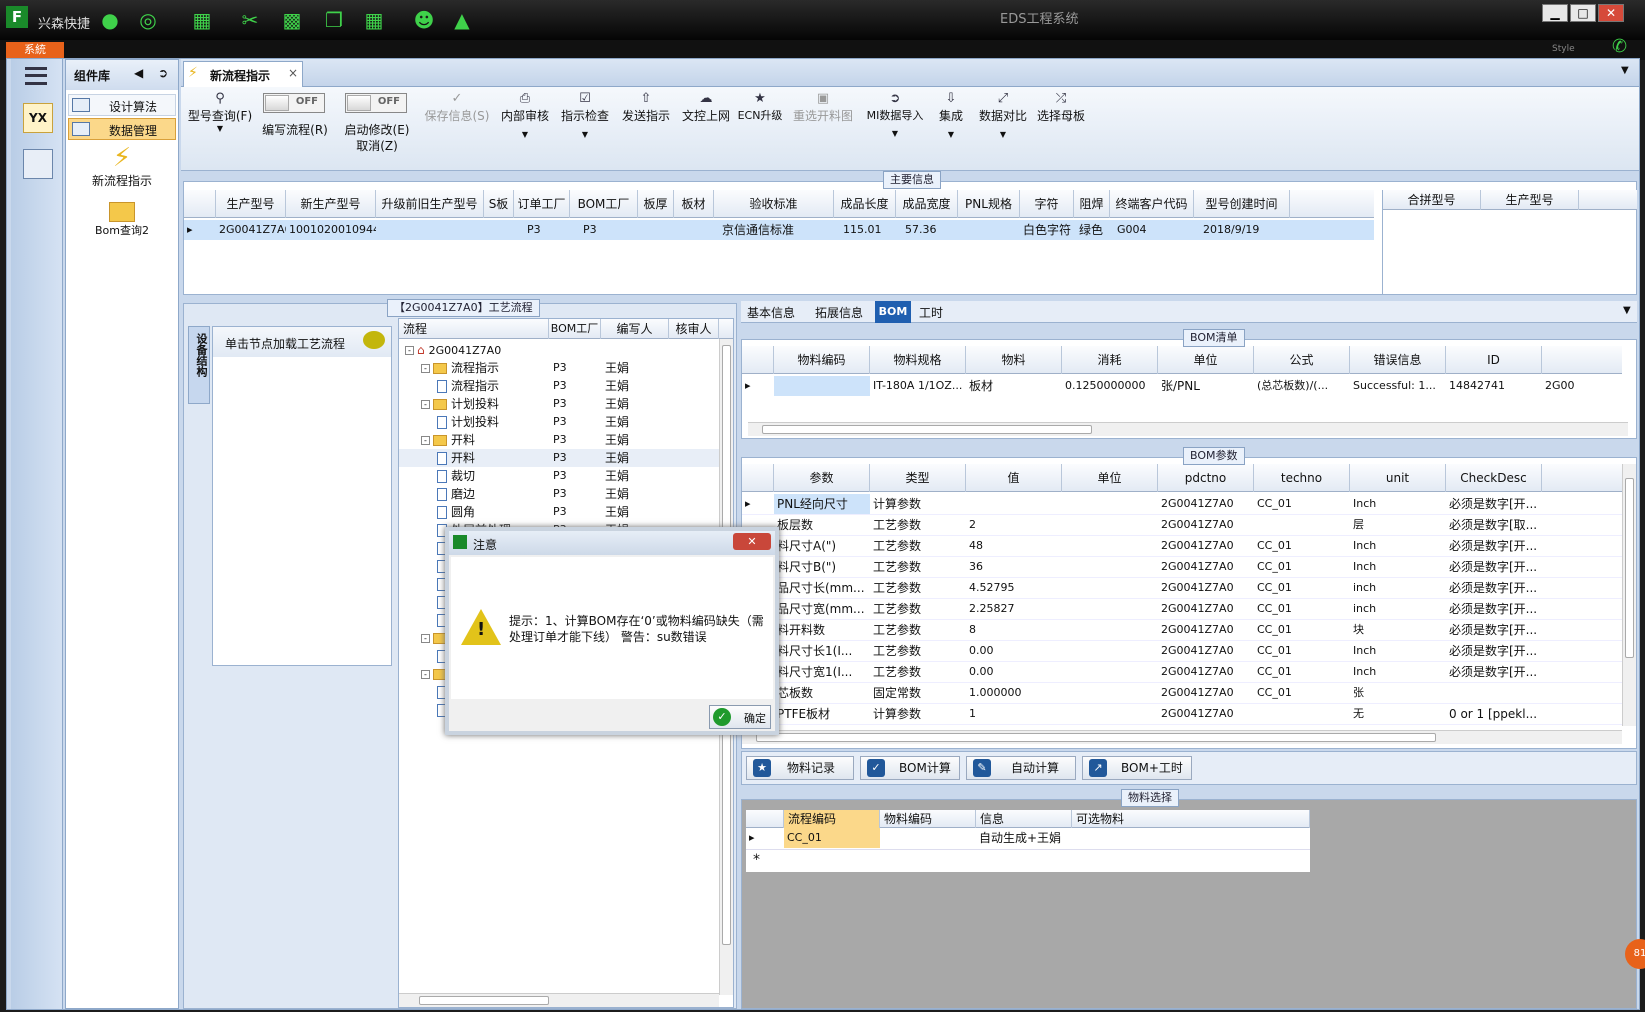  Describe the element at coordinates (646, 107) in the screenshot. I see `send-instruction-button: ⇧ 发送指示` at that location.